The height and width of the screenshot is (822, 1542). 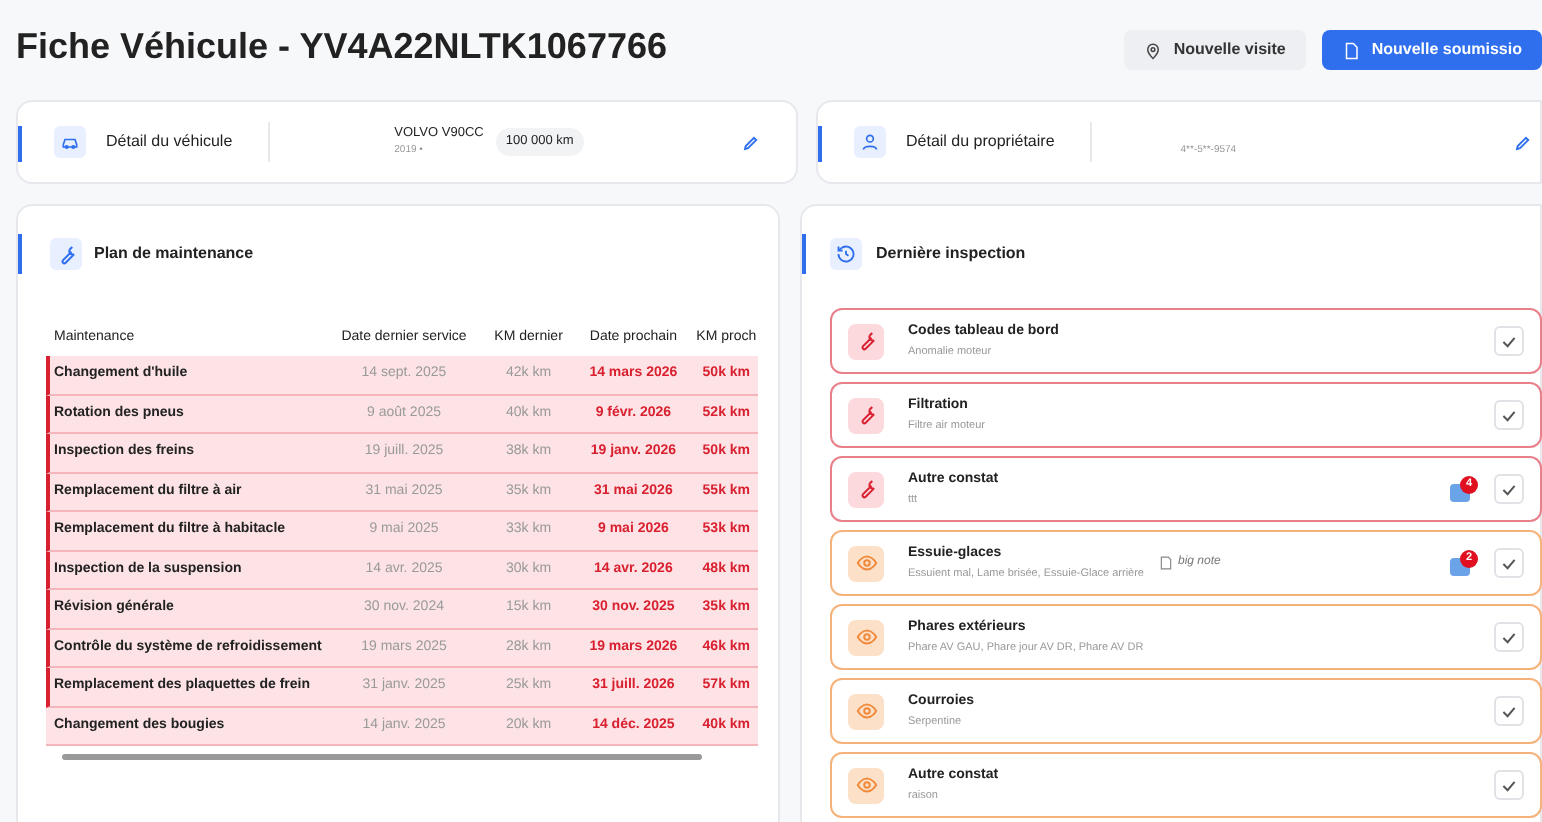 I want to click on panel-title: Plan de maintenance, so click(x=174, y=254).